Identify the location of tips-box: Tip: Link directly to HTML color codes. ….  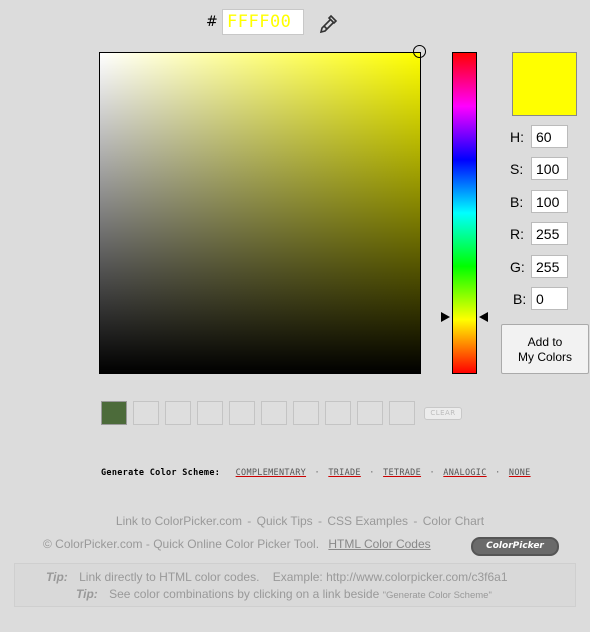
(295, 585).